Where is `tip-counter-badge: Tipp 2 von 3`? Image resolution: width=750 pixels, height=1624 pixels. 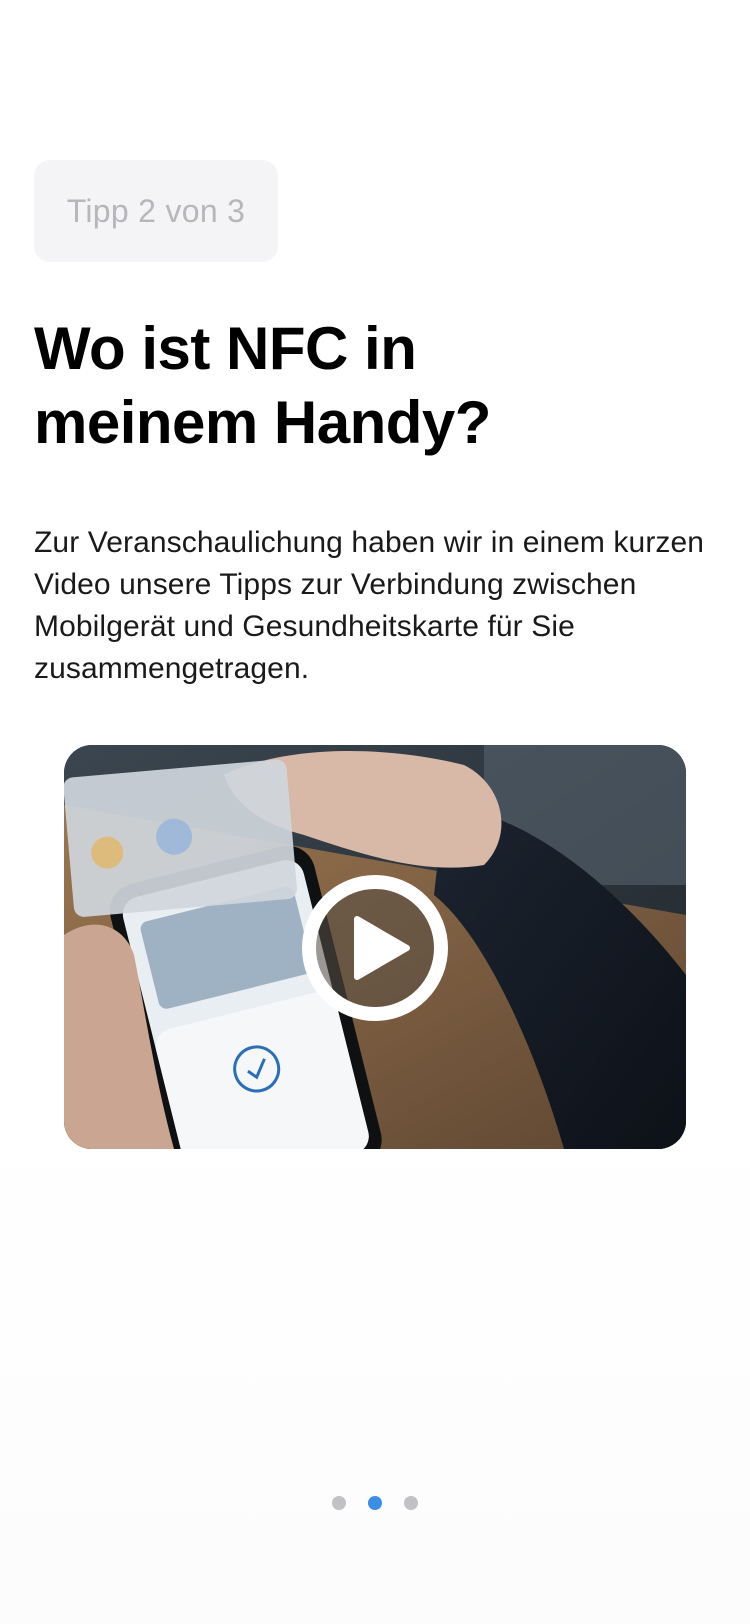
tip-counter-badge: Tipp 2 von 3 is located at coordinates (156, 211).